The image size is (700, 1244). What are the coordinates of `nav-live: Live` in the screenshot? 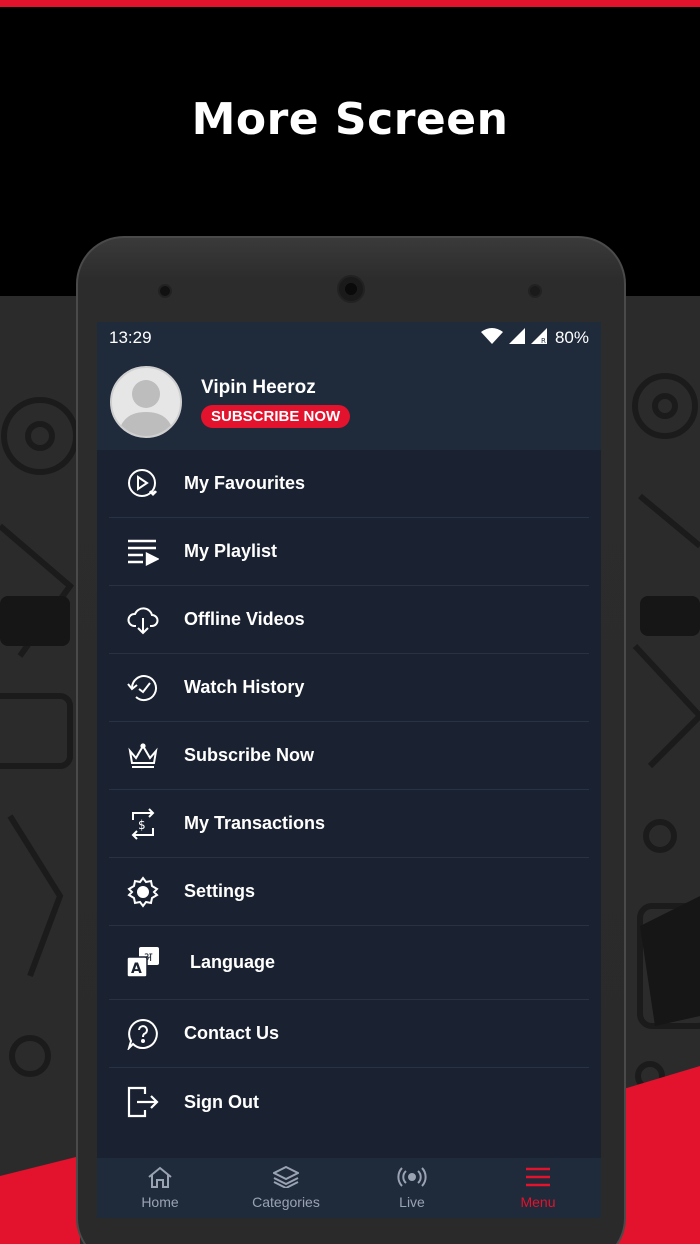 It's located at (412, 1188).